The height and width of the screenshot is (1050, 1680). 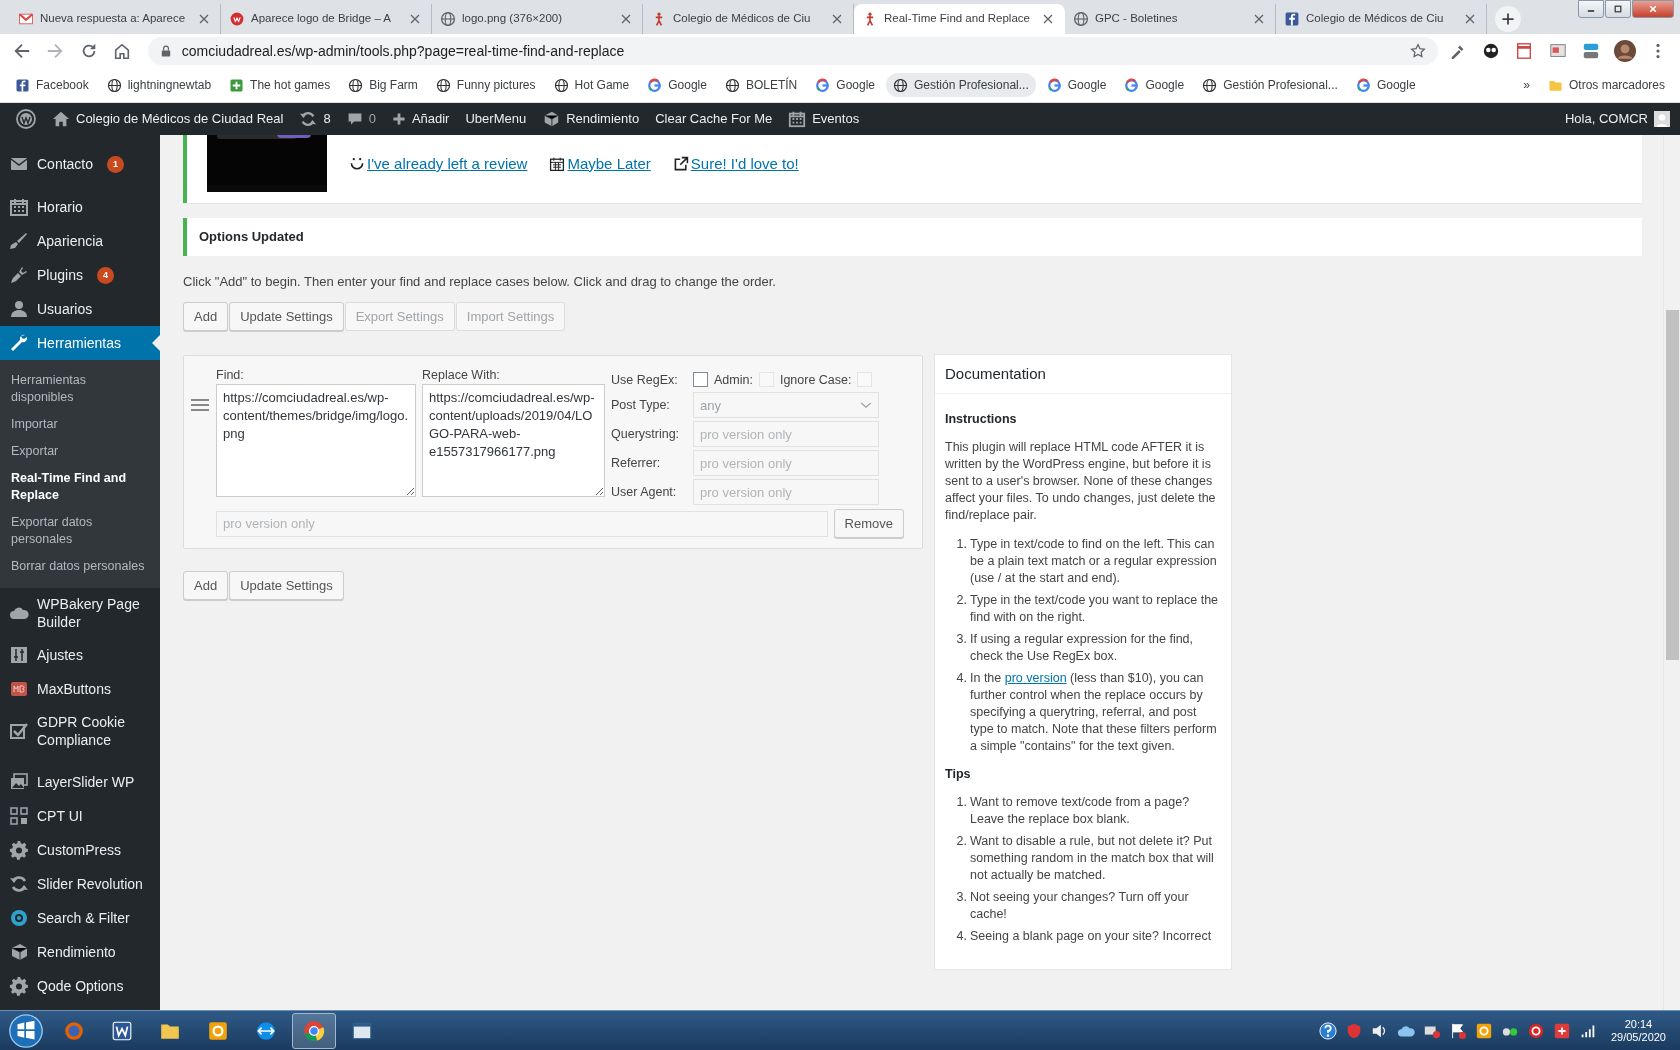 What do you see at coordinates (80, 451) in the screenshot?
I see `submenu-item: Exportar` at bounding box center [80, 451].